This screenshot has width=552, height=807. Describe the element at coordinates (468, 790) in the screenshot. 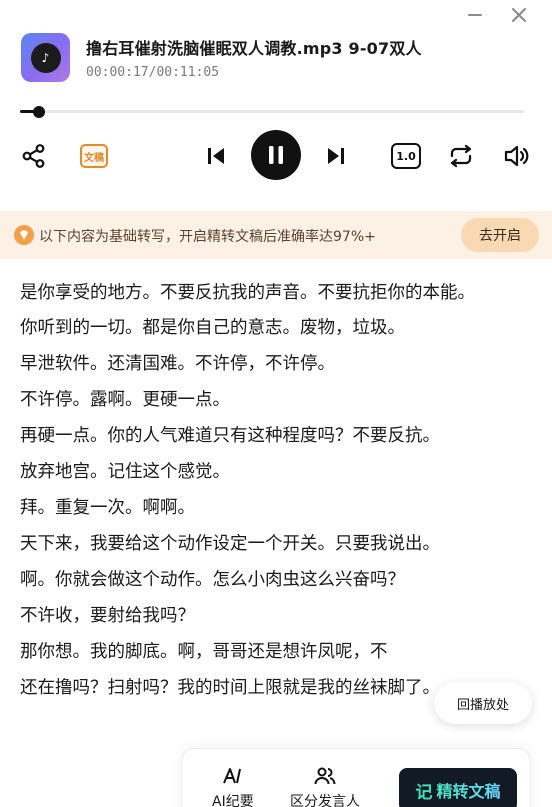

I see `refined-transcript-label: 精转文稿` at that location.